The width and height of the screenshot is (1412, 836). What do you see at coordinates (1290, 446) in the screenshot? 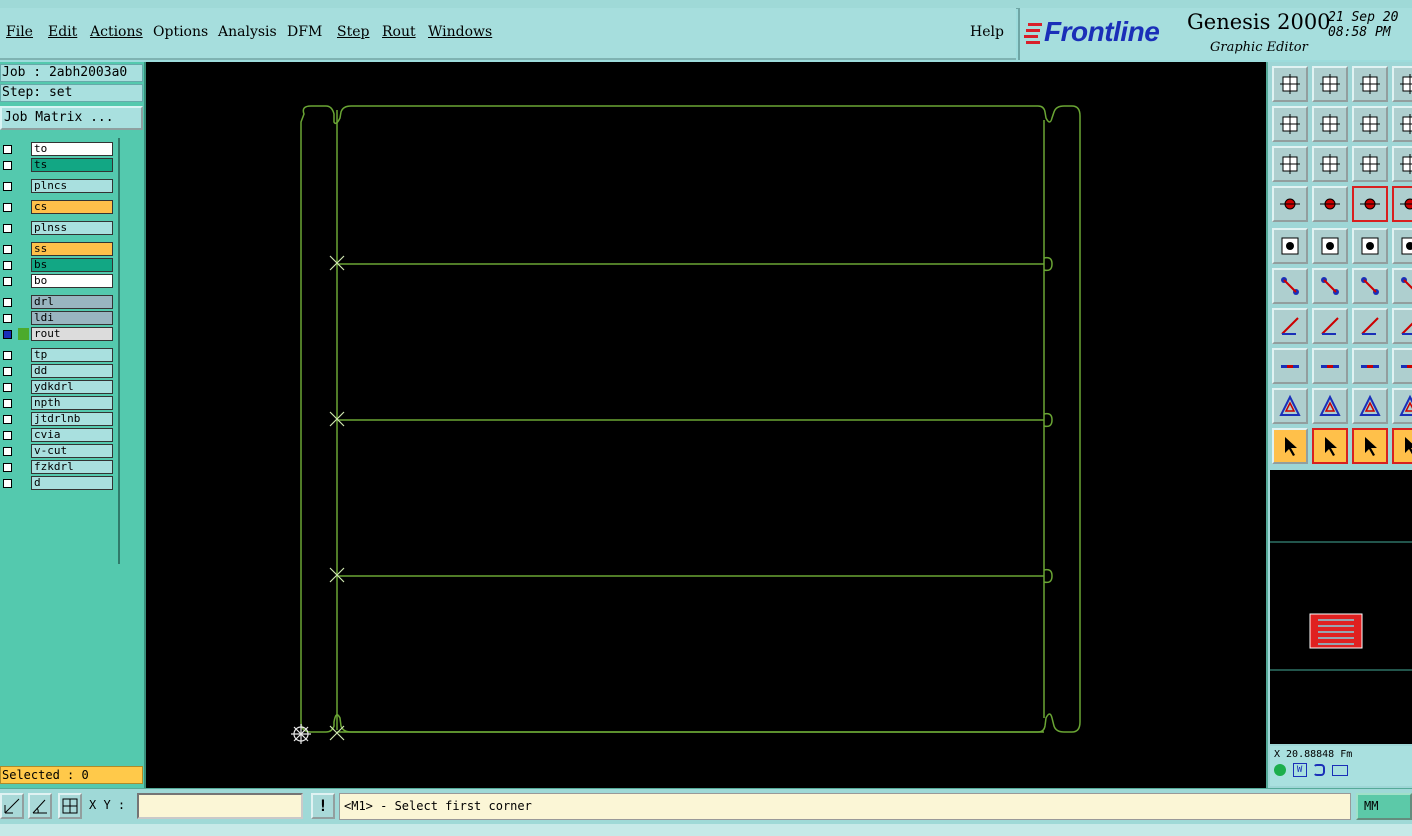
I see `select-tool-button` at bounding box center [1290, 446].